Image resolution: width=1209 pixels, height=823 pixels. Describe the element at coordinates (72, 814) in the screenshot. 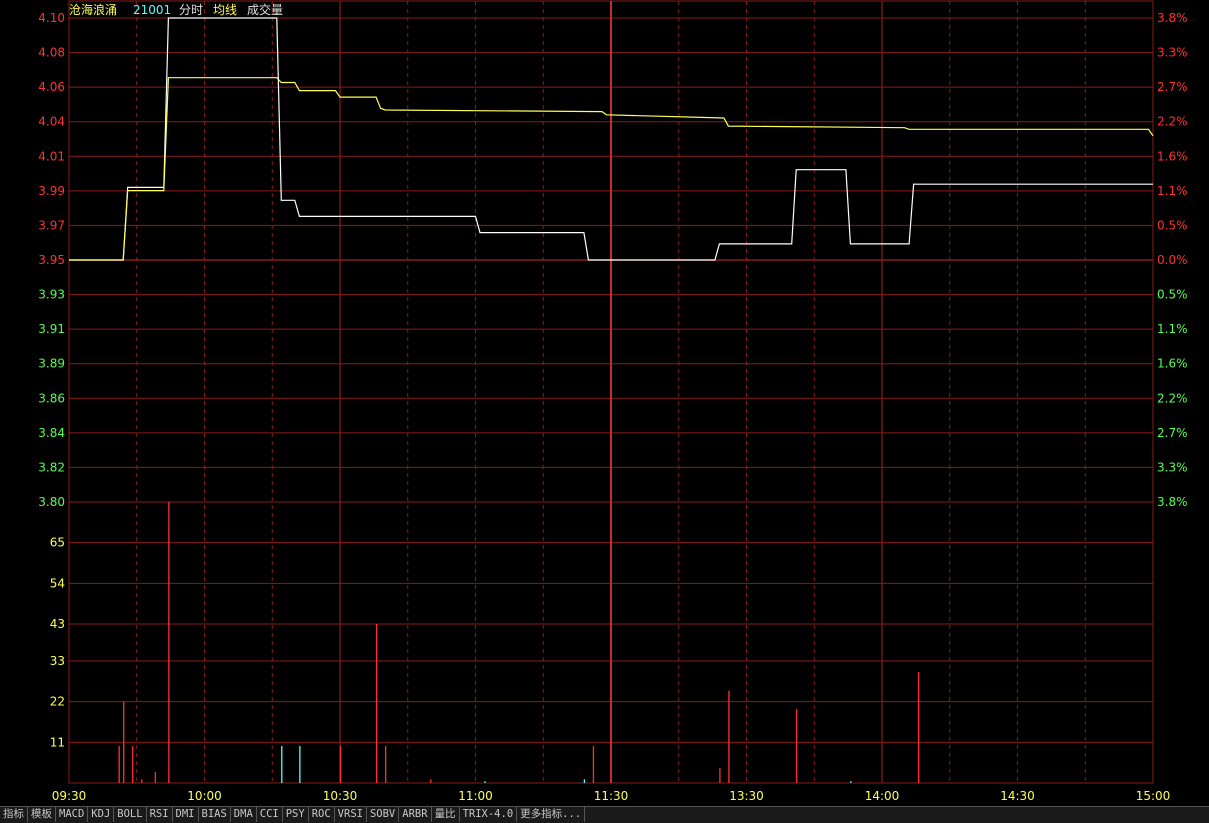

I see `toolbar-item-2: MACD` at that location.